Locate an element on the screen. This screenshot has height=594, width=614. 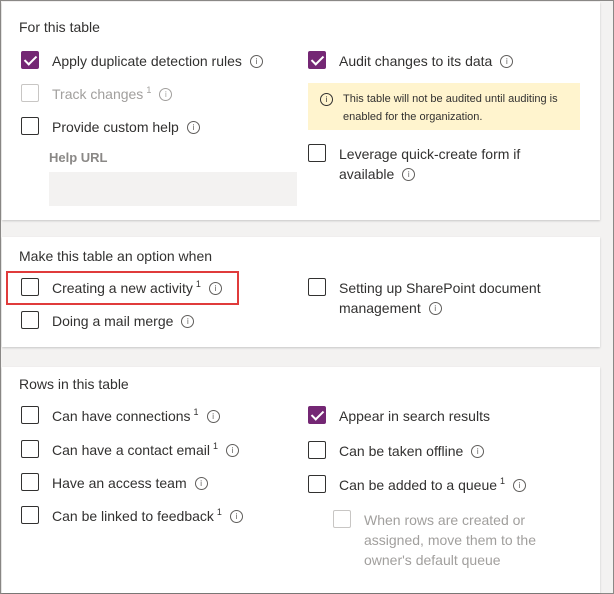
quick-create-label: Leverage quick-create form if available i is located at coordinates (430, 164).